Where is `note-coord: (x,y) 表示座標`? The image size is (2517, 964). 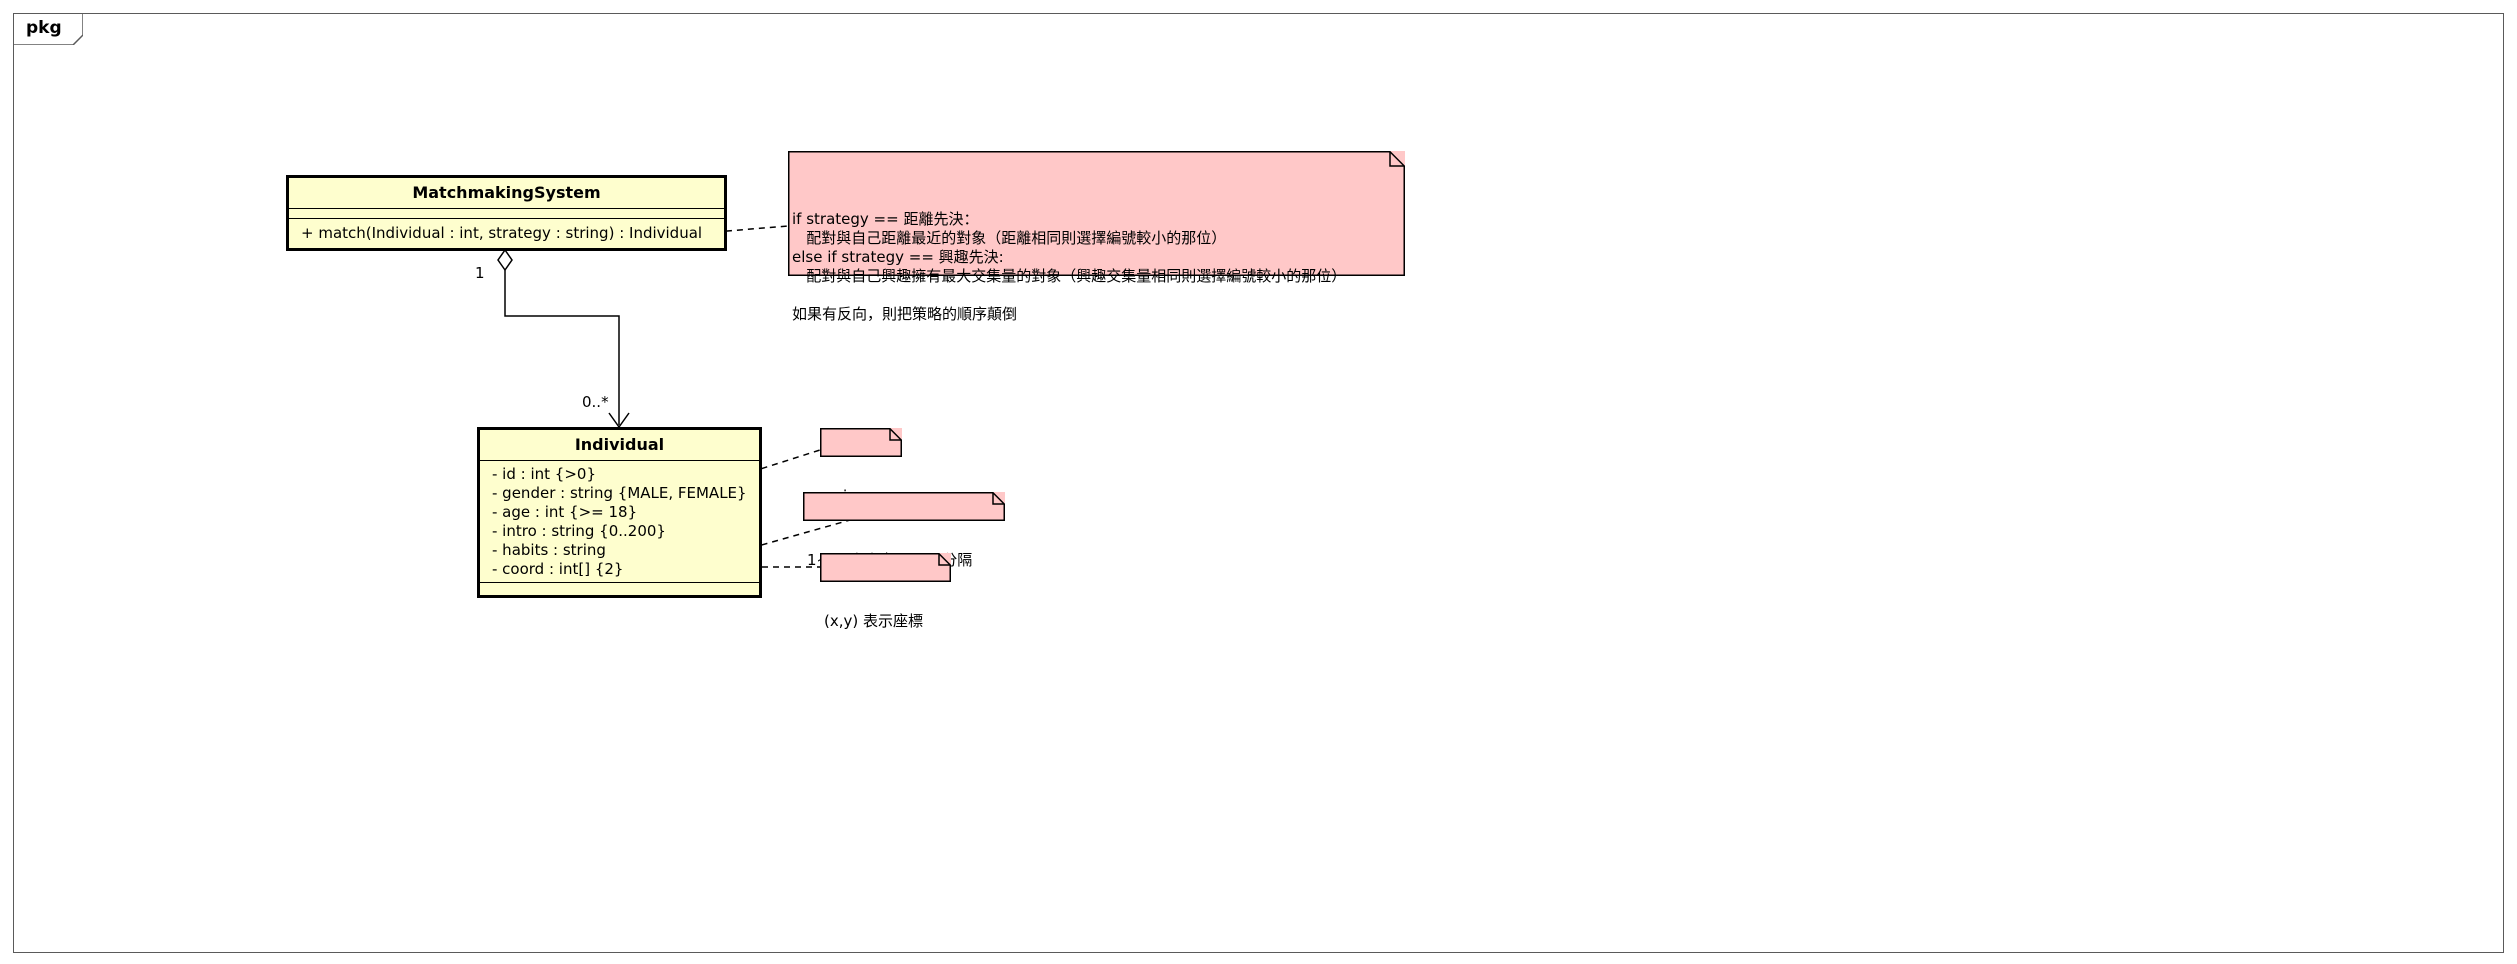
note-coord: (x,y) 表示座標 is located at coordinates (885, 591).